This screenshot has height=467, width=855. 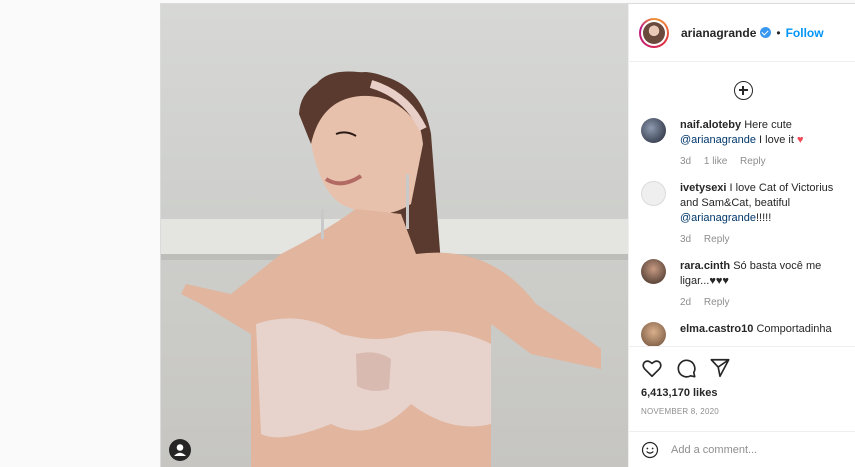 What do you see at coordinates (180, 450) in the screenshot?
I see `user-tag-icon` at bounding box center [180, 450].